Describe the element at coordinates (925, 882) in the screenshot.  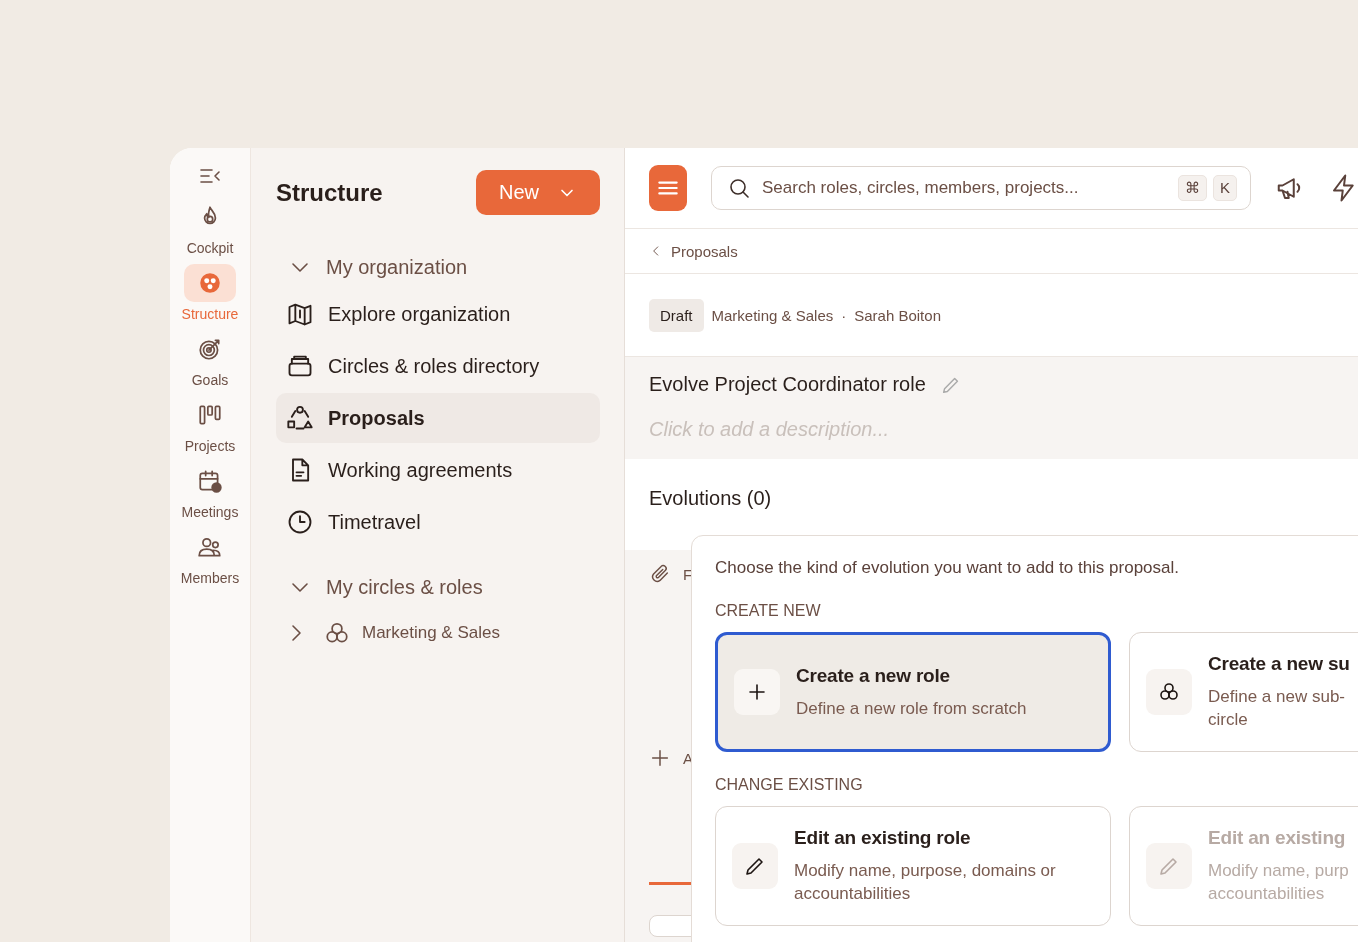
I see `card-description: Modify name, purpose, domains or accountabilities` at that location.